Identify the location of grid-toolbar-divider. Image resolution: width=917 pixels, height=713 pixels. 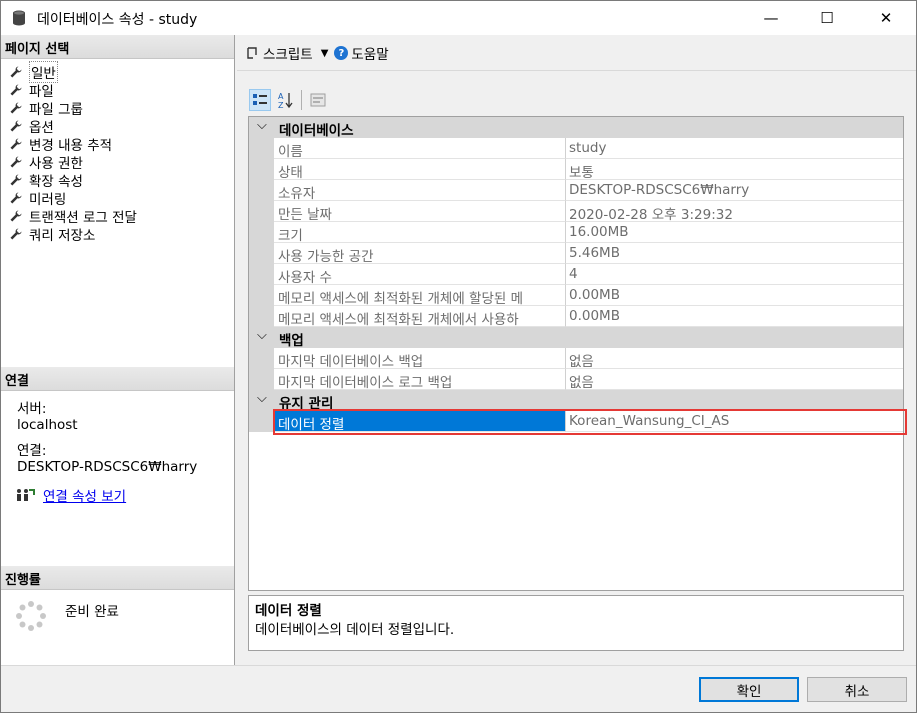
(301, 100).